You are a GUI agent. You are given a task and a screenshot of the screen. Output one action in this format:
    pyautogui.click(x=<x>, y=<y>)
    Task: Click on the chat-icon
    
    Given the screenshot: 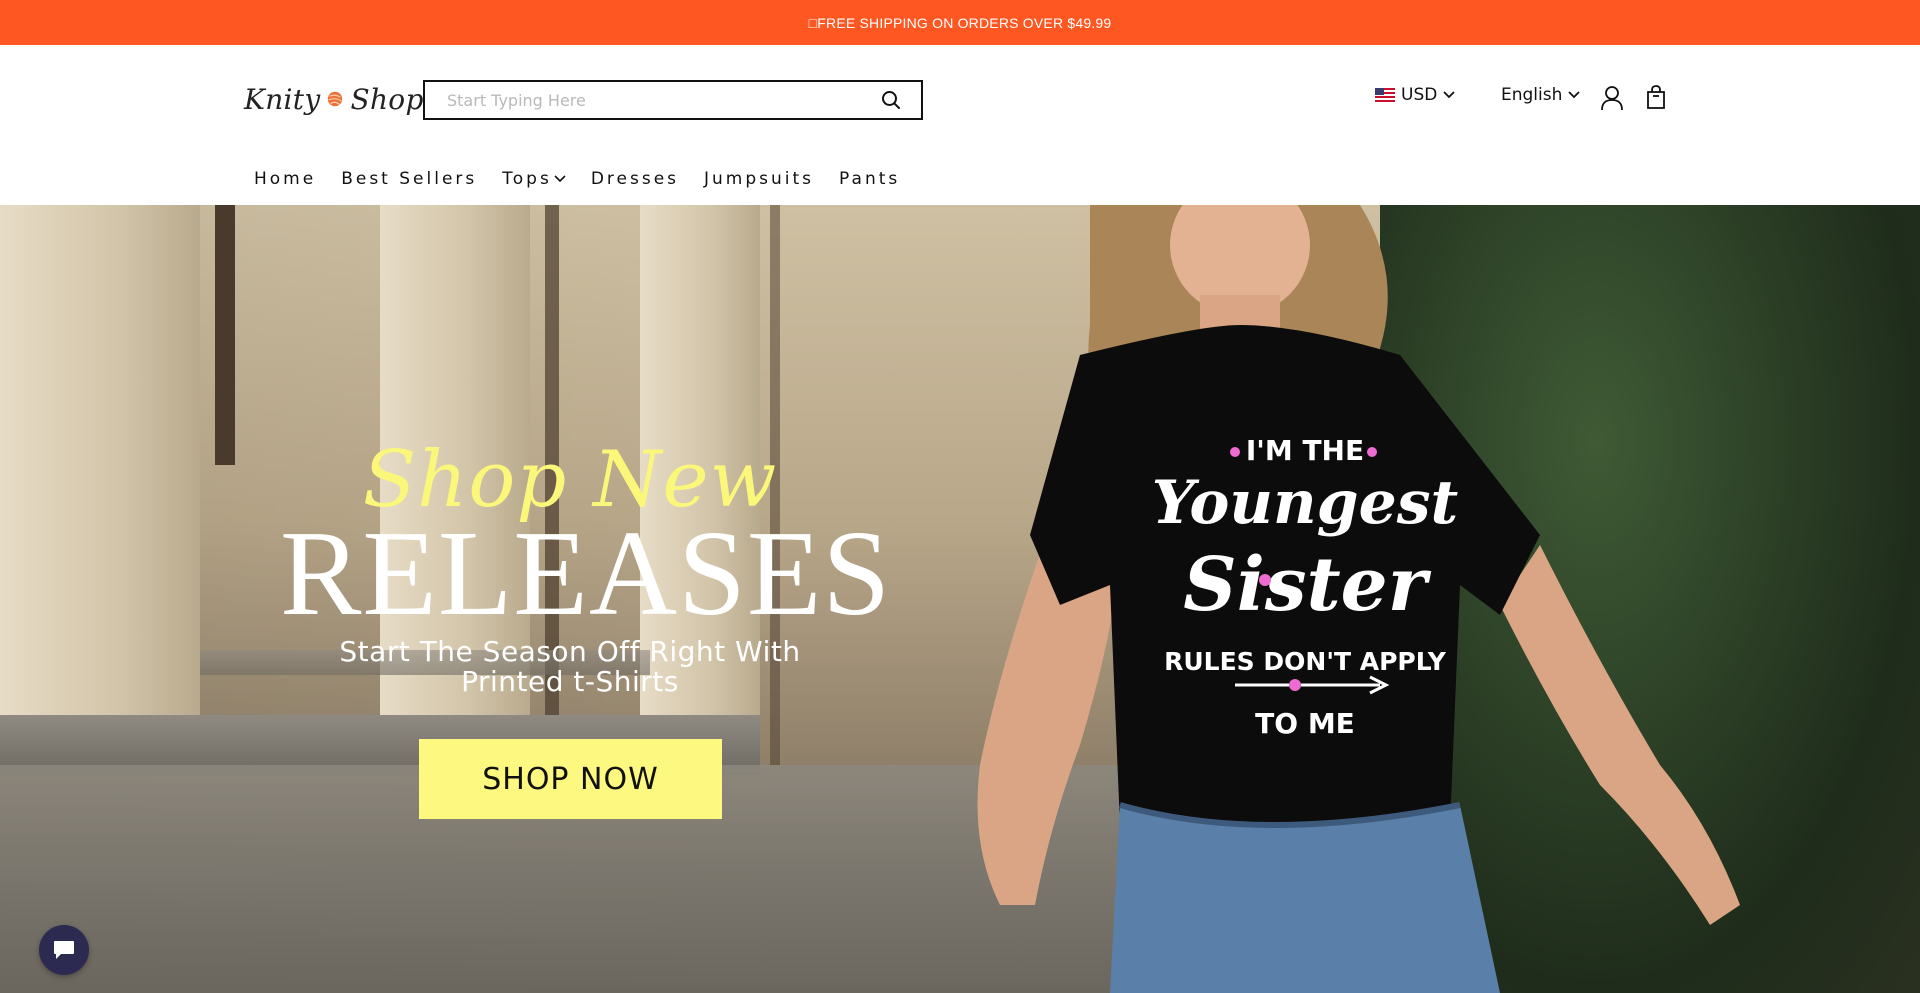 What is the action you would take?
    pyautogui.click(x=64, y=950)
    